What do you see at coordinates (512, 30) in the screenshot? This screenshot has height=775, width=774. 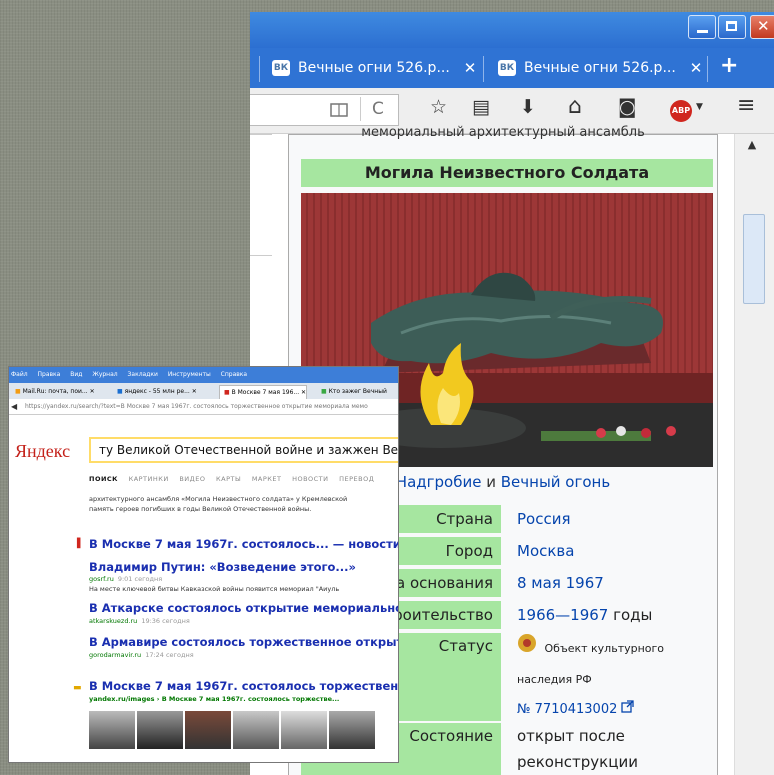 I see `title-bar` at bounding box center [512, 30].